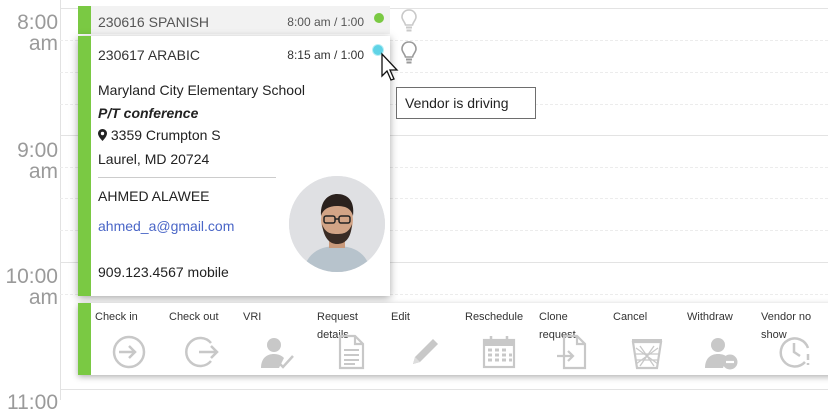  What do you see at coordinates (444, 389) in the screenshot?
I see `grid-line` at bounding box center [444, 389].